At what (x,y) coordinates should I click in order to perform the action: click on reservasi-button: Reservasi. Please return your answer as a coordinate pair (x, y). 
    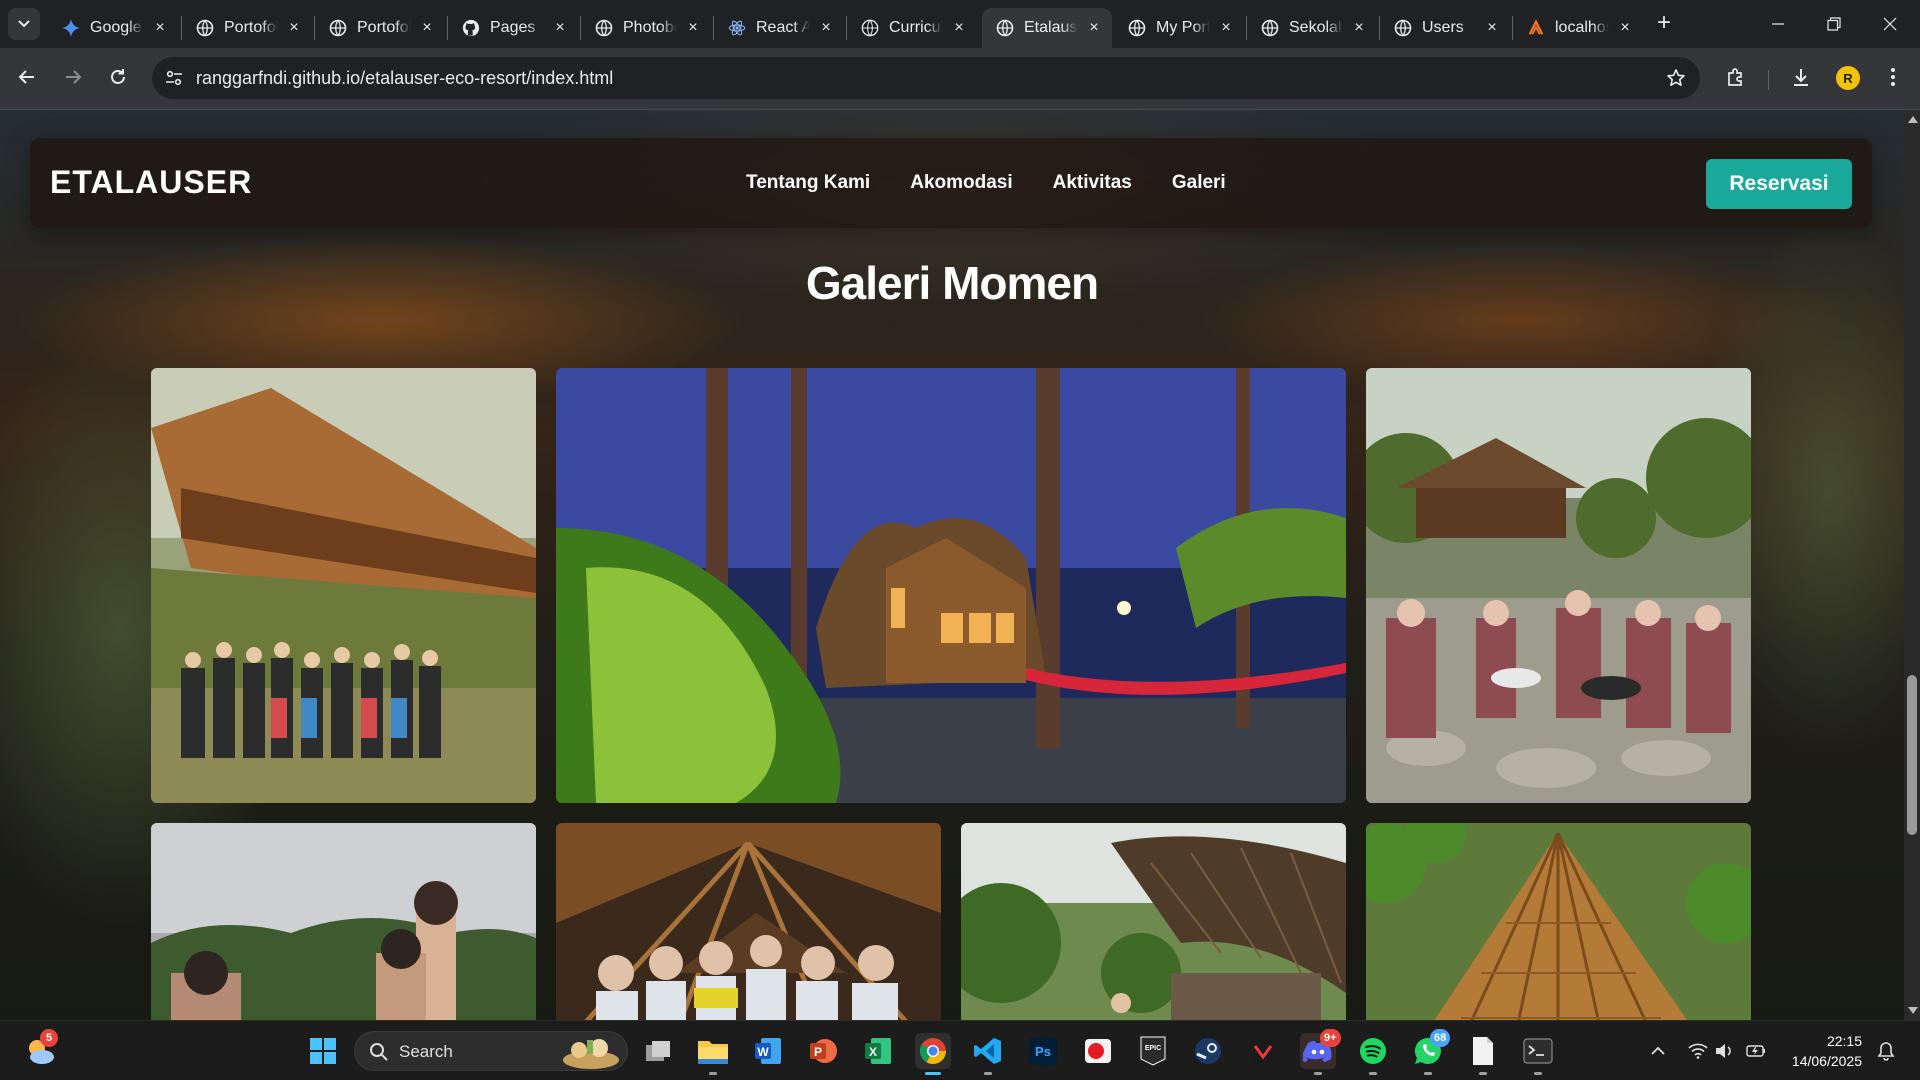
    Looking at the image, I should click on (1779, 184).